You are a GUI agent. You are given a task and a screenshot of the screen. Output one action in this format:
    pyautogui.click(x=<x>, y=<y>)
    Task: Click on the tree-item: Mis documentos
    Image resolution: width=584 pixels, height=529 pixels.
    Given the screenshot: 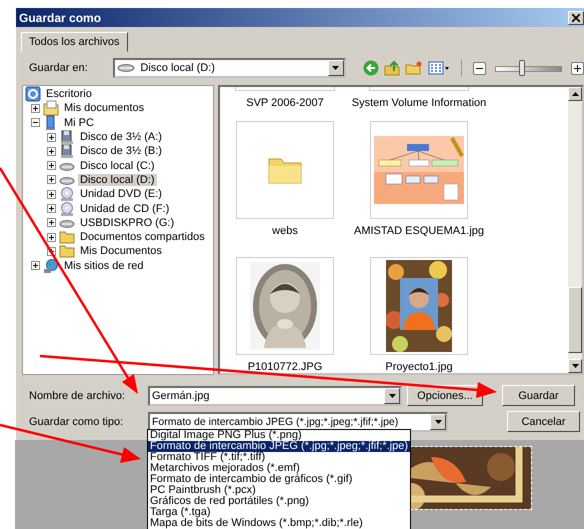 What is the action you would take?
    pyautogui.click(x=104, y=108)
    